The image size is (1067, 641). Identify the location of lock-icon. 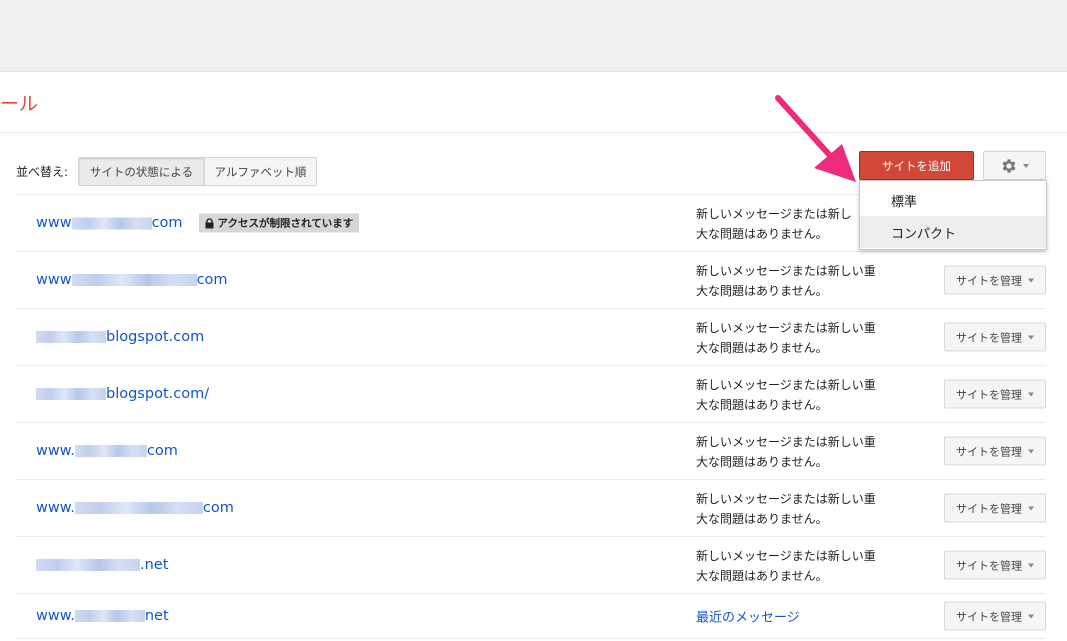
(209, 223).